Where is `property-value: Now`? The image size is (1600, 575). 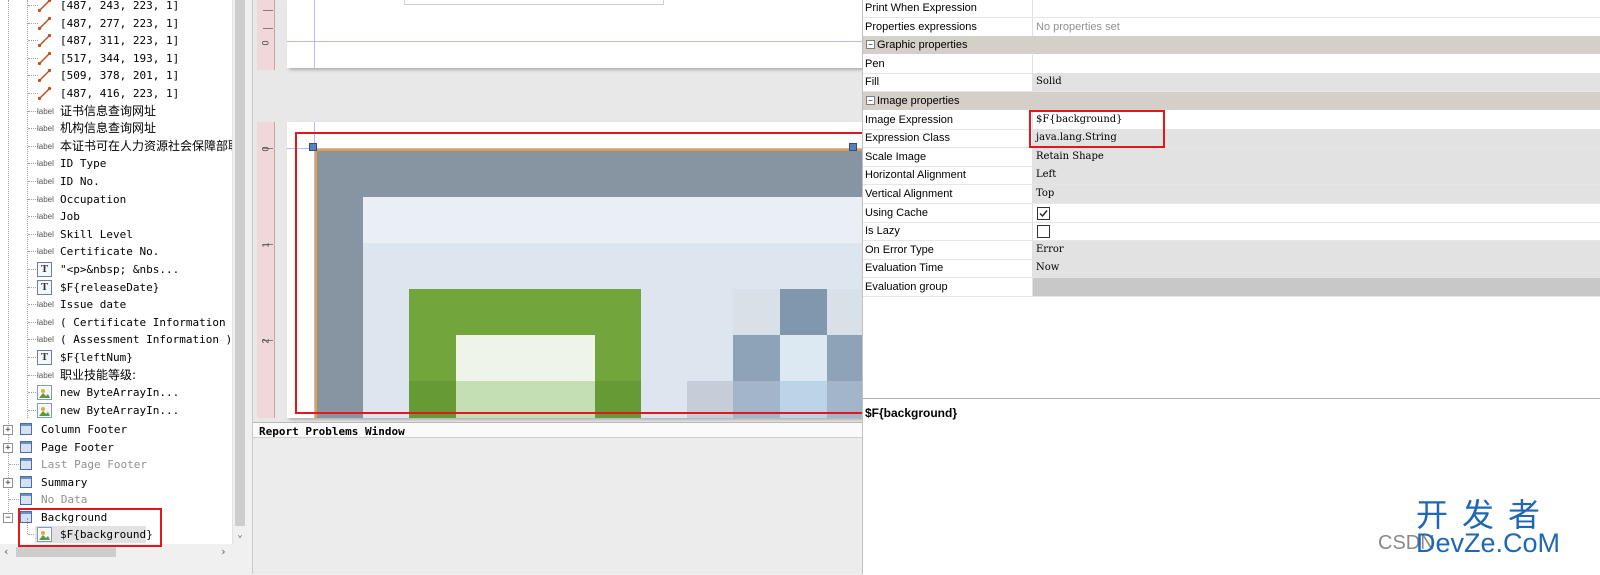 property-value: Now is located at coordinates (1316, 268).